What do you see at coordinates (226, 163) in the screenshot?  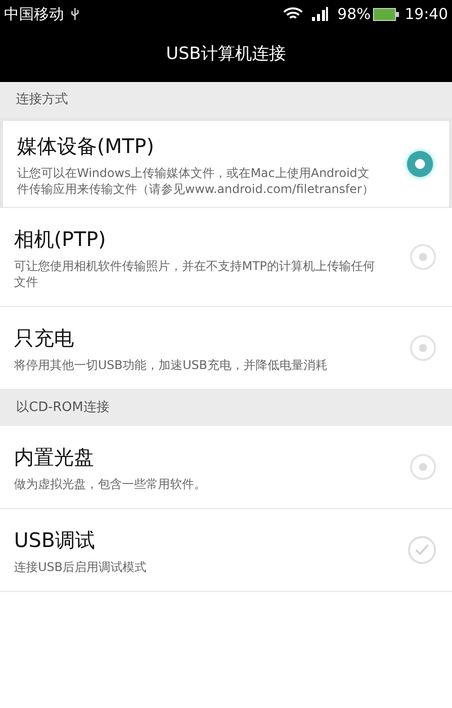 I see `option-row: 媒体设备(MTP) 让您可以在Windows上传输媒体文件，或在Mac上使用Android文件传输应用来传输文件（请参见www.android.com/filetransfer）` at bounding box center [226, 163].